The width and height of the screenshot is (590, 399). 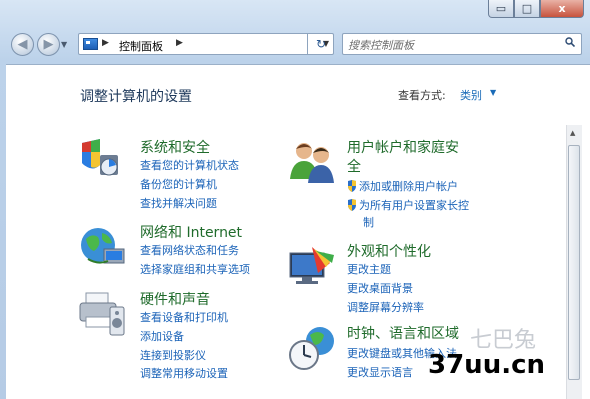 I want to click on address-bar: ▶ 控制面板 ▶ ▼, so click(x=206, y=44).